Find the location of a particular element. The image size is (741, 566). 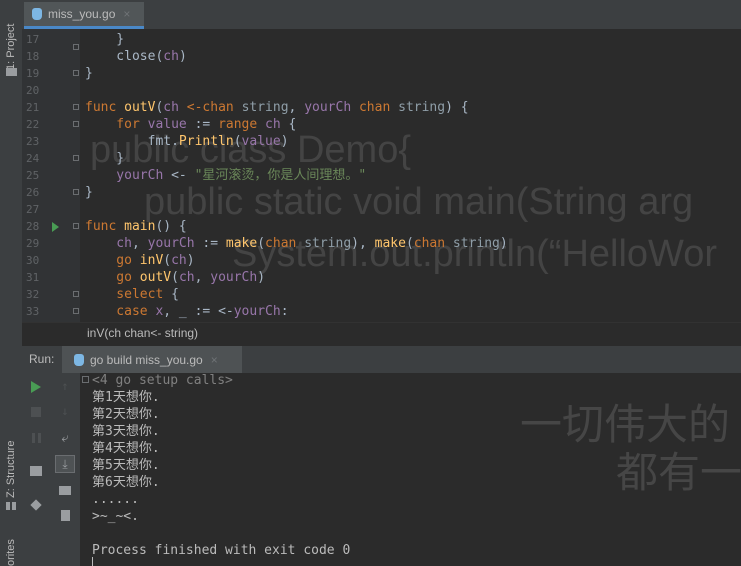

project-tool-tab: 1: Project is located at coordinates (11, 38).